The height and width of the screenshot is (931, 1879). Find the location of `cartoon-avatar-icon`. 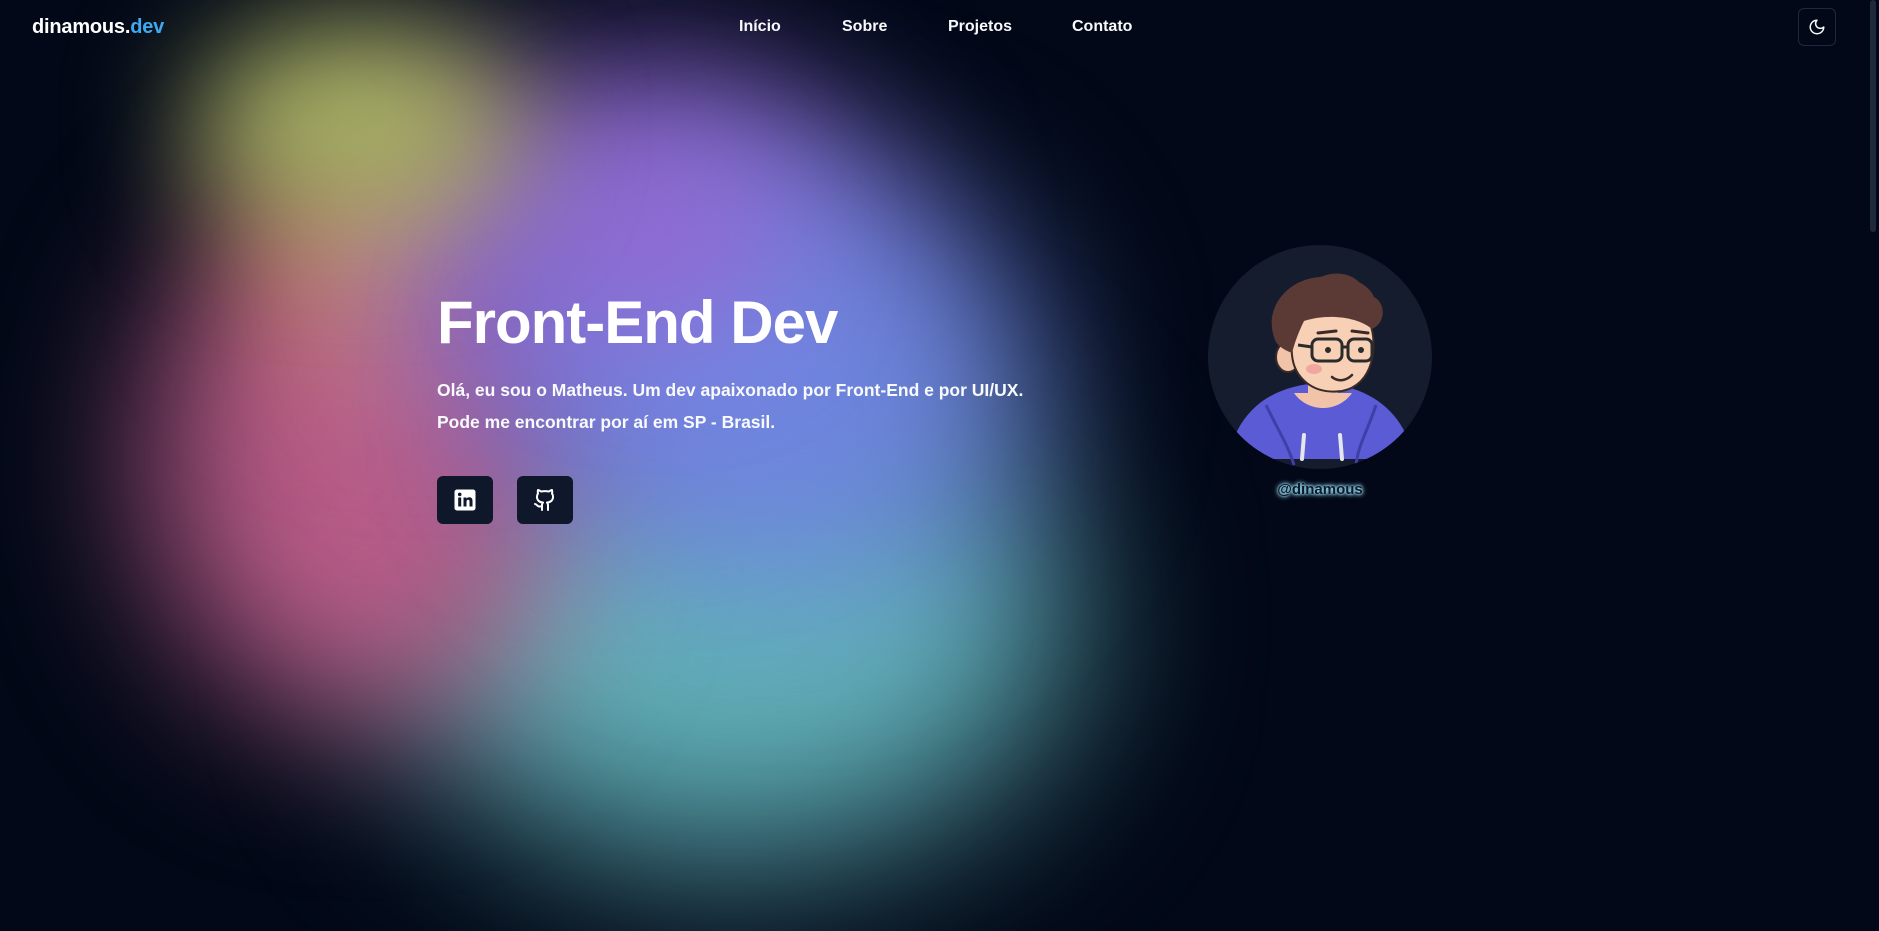

cartoon-avatar-icon is located at coordinates (1321, 369).